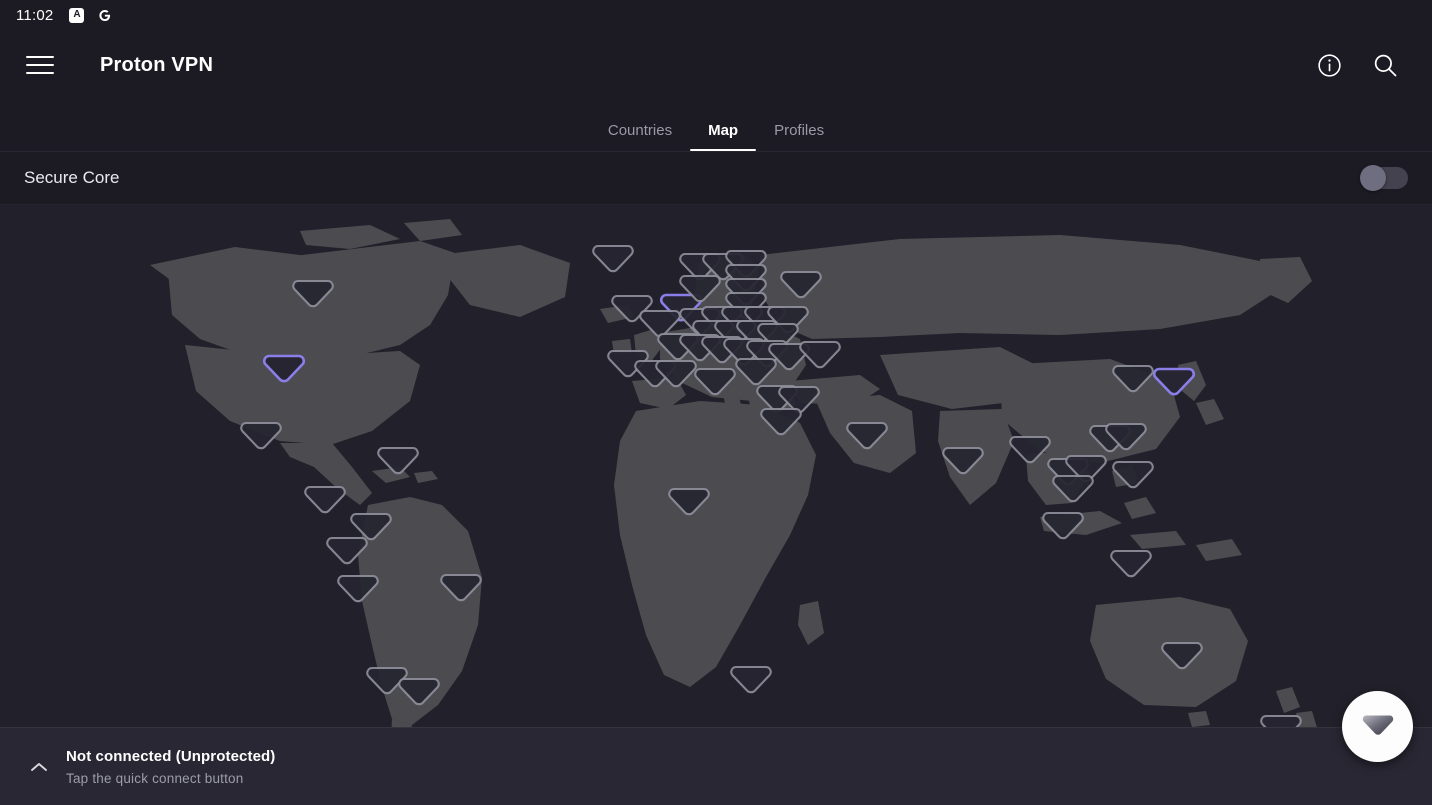 This screenshot has width=1432, height=805. Describe the element at coordinates (799, 137) in the screenshot. I see `tab-profiles: Profiles` at that location.